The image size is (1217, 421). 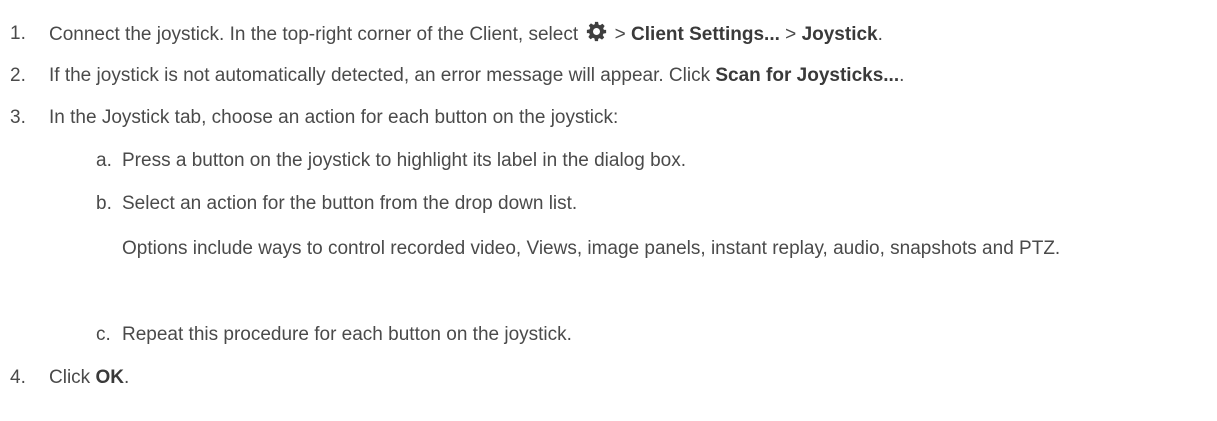 I want to click on ok-label: OK, so click(x=109, y=377).